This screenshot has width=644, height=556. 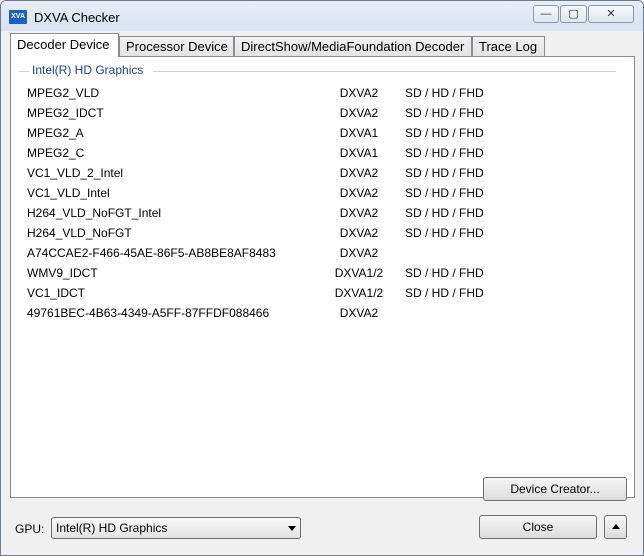 I want to click on tab-trace-log: Trace Log, so click(x=508, y=46).